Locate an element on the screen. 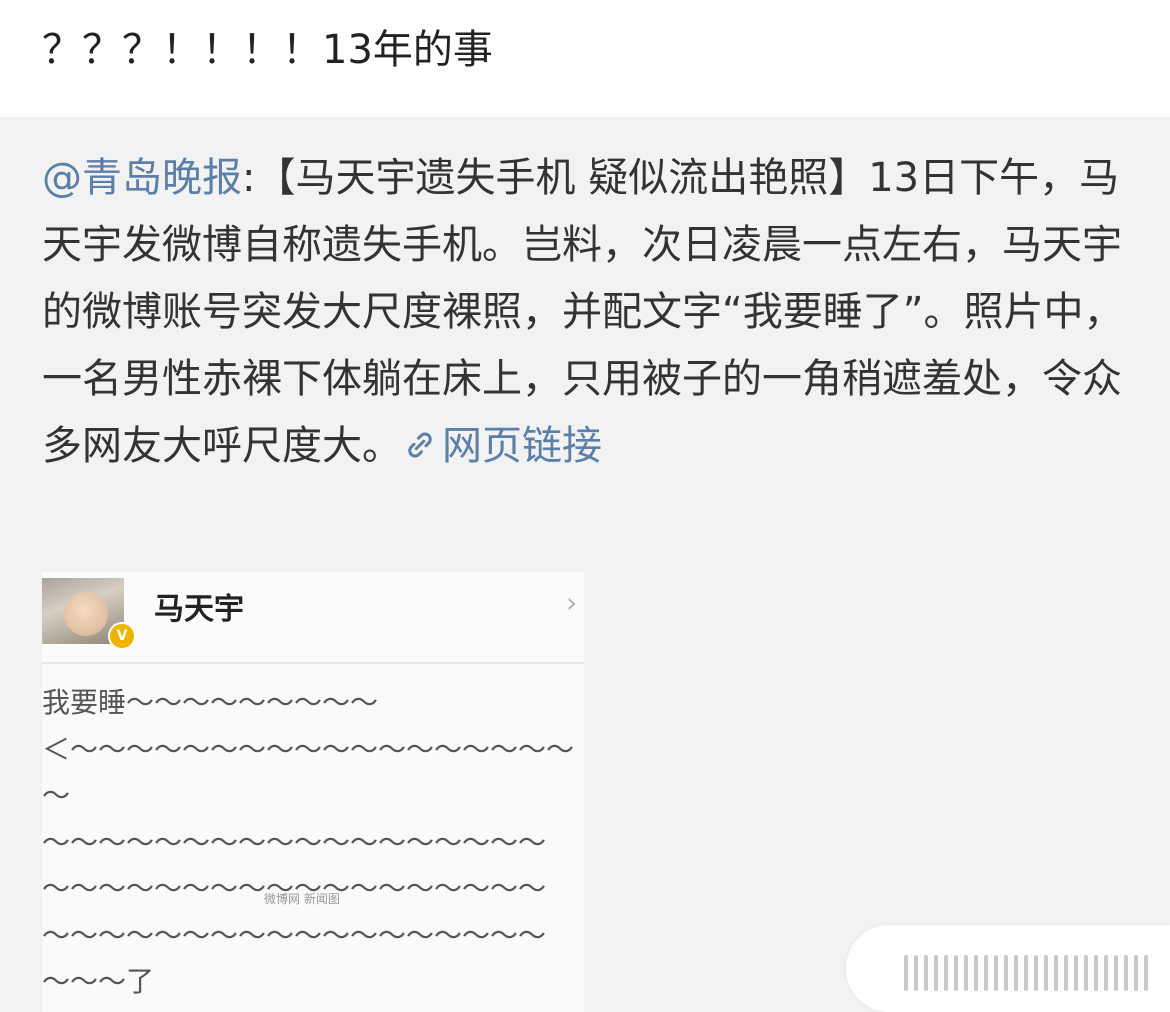 The height and width of the screenshot is (1012, 1170). link-icon is located at coordinates (420, 450).